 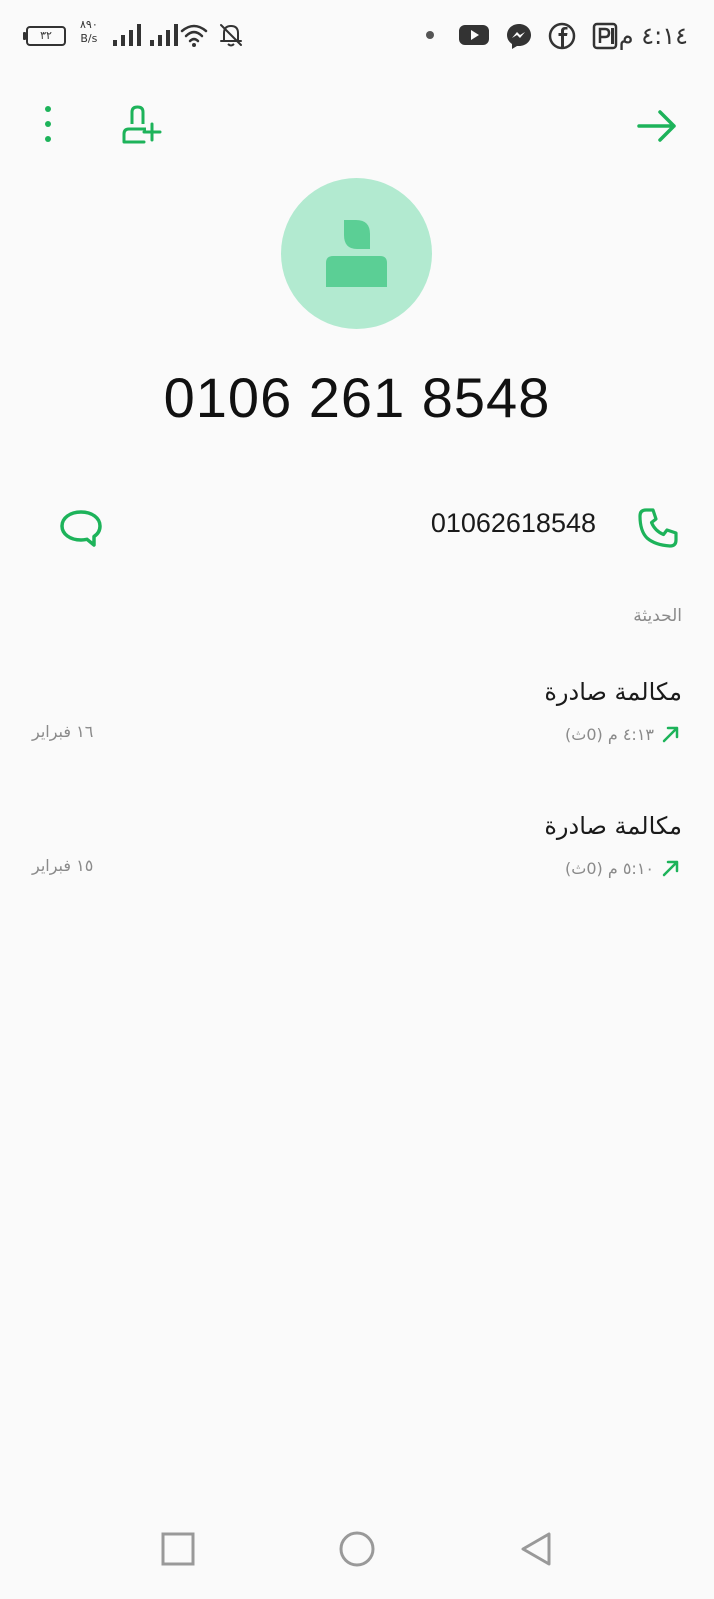 What do you see at coordinates (653, 36) in the screenshot?
I see `status-time: ٤:١٤ م` at bounding box center [653, 36].